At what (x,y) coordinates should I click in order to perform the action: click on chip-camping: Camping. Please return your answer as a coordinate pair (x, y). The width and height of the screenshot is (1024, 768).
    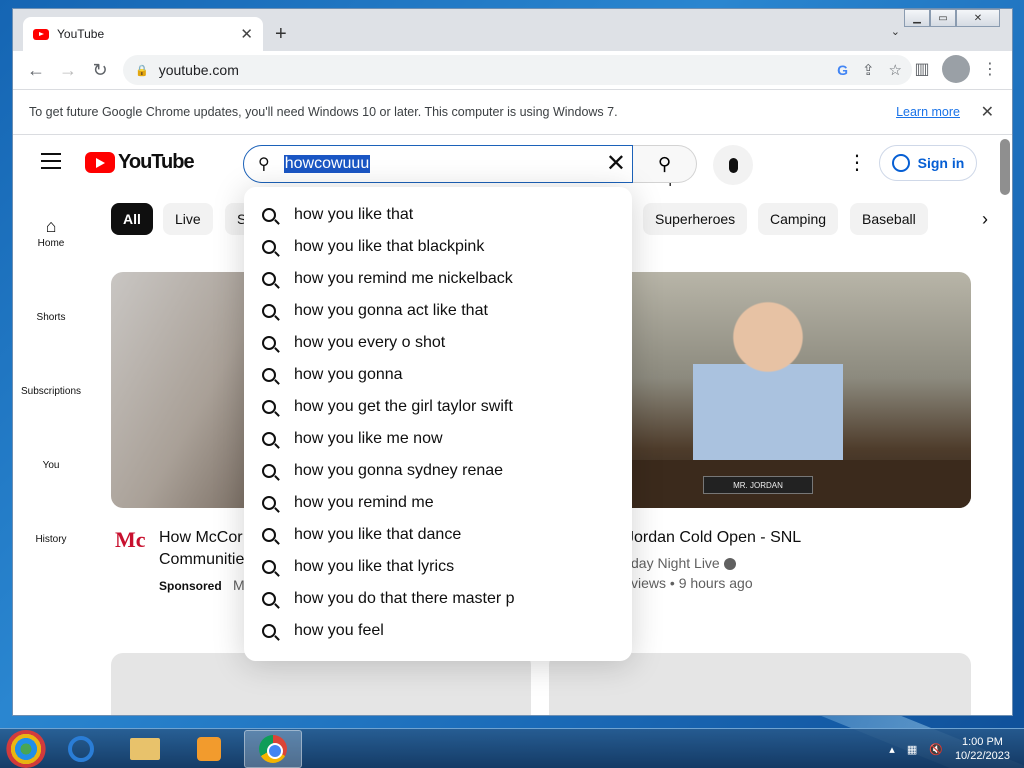
    Looking at the image, I should click on (798, 219).